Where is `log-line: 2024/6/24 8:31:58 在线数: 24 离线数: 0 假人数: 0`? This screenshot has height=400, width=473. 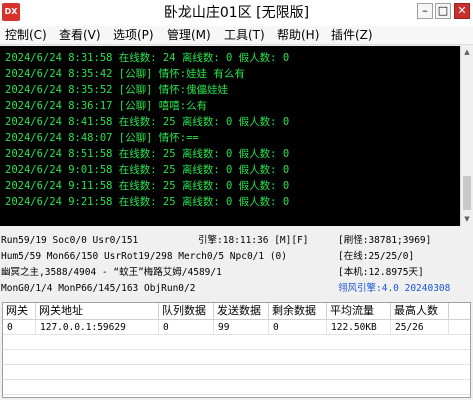
log-line: 2024/6/24 8:31:58 在线数: 24 离线数: 0 假人数: 0 is located at coordinates (147, 58).